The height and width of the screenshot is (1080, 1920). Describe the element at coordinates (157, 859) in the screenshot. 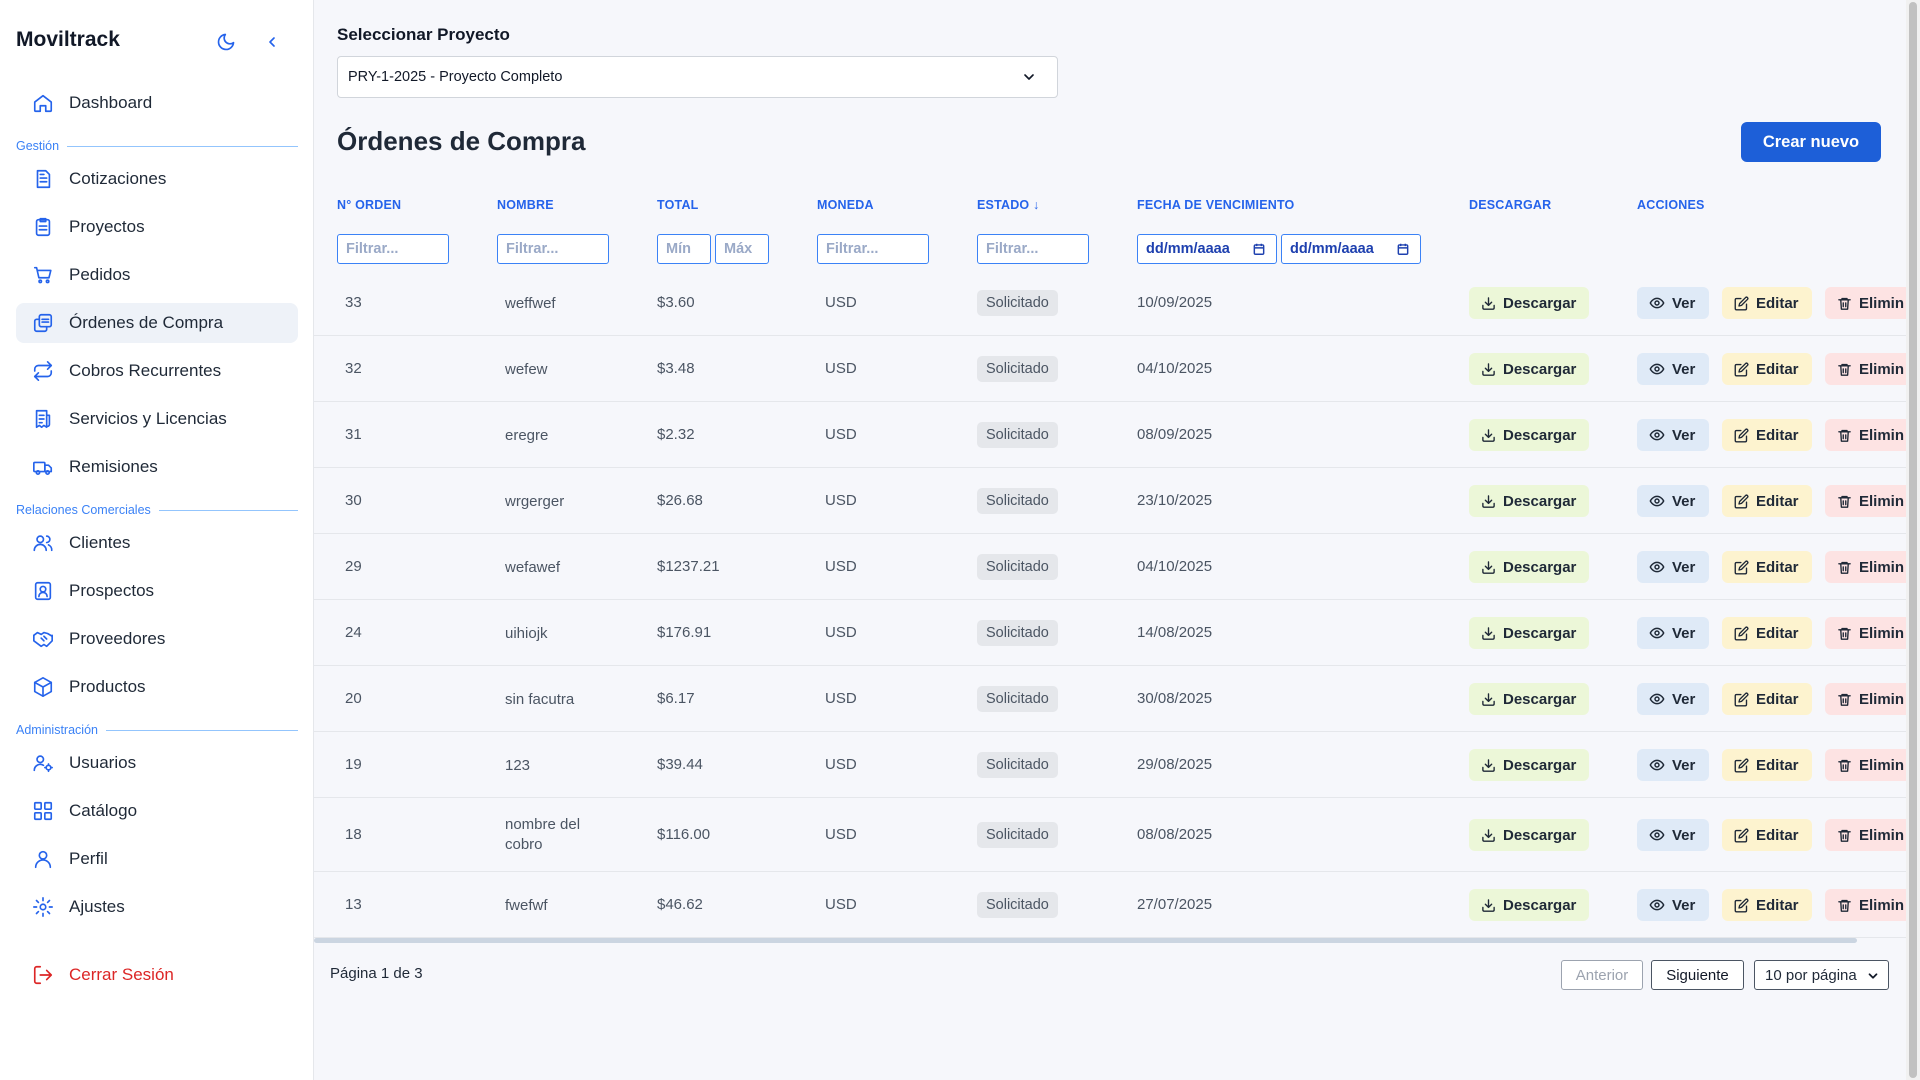

I see `sidebar-item-perfil: Perfil` at that location.